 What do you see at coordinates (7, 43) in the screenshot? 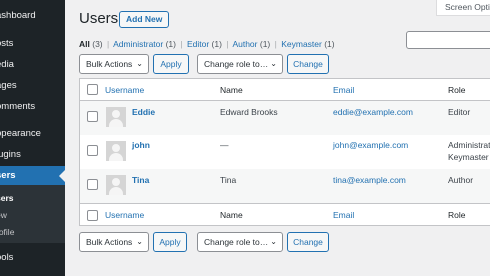
I see `menu-posts-label: osts` at bounding box center [7, 43].